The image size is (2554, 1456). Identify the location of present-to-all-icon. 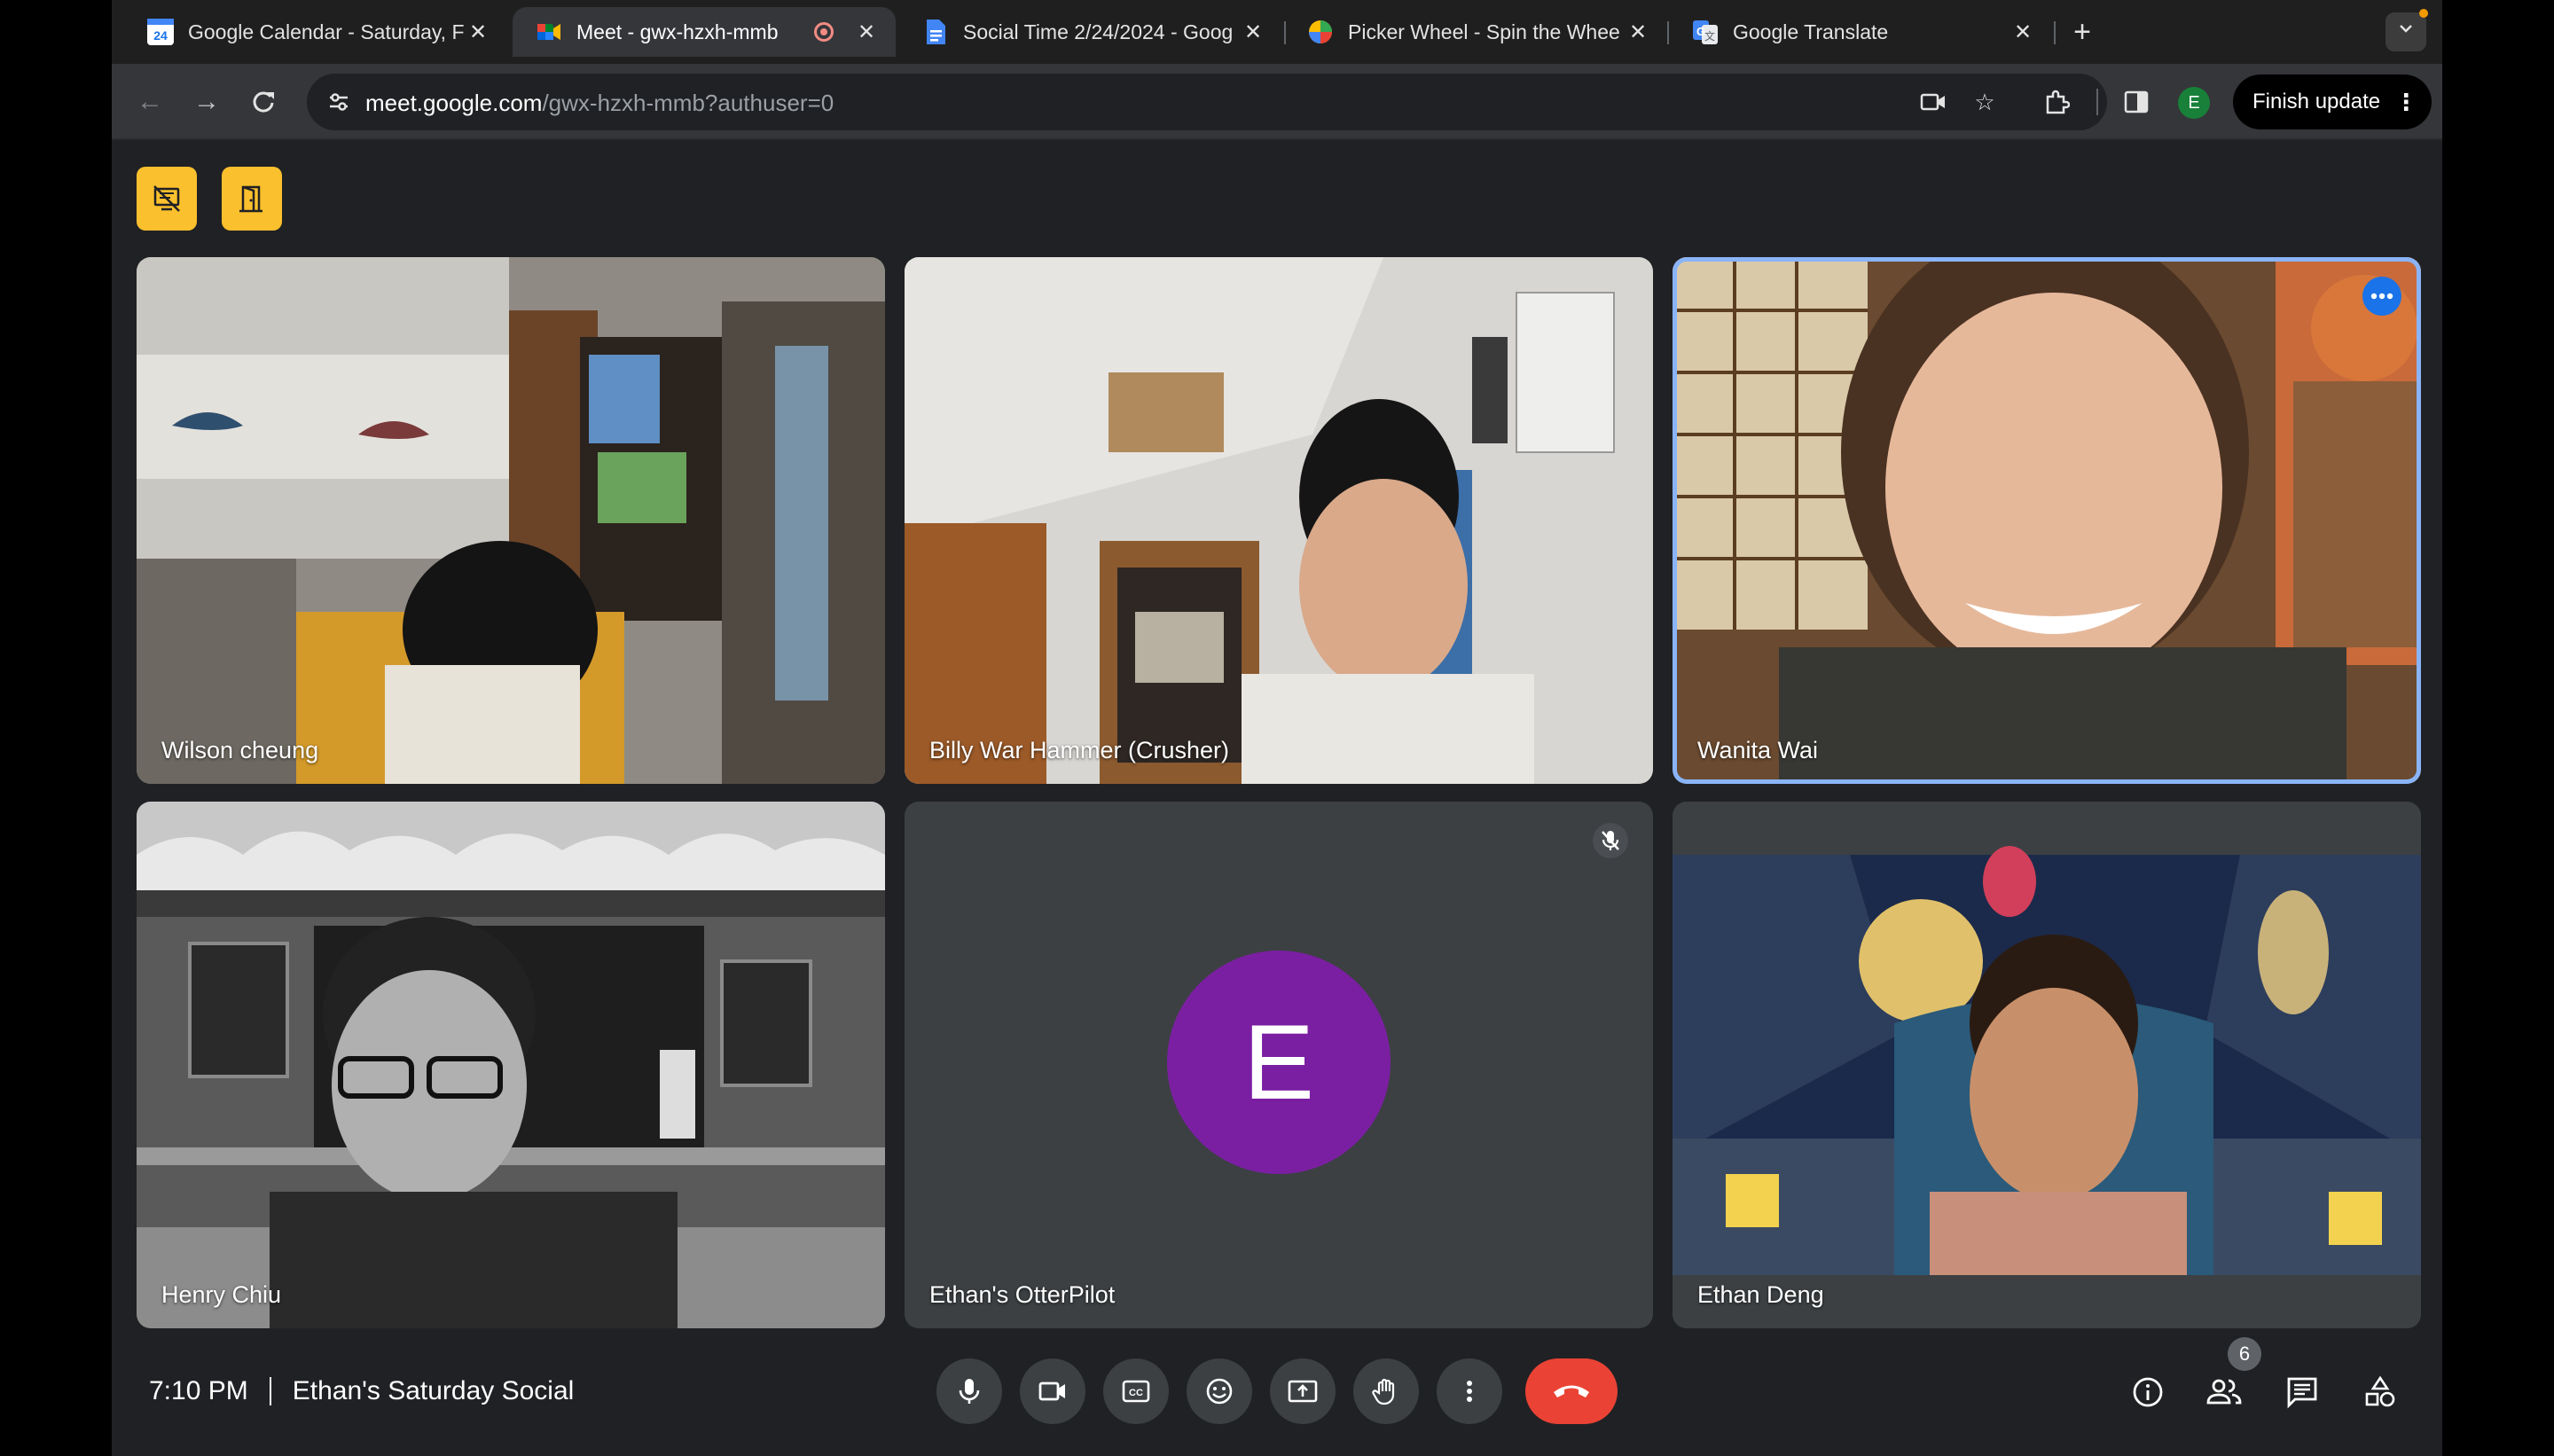
(1303, 1391).